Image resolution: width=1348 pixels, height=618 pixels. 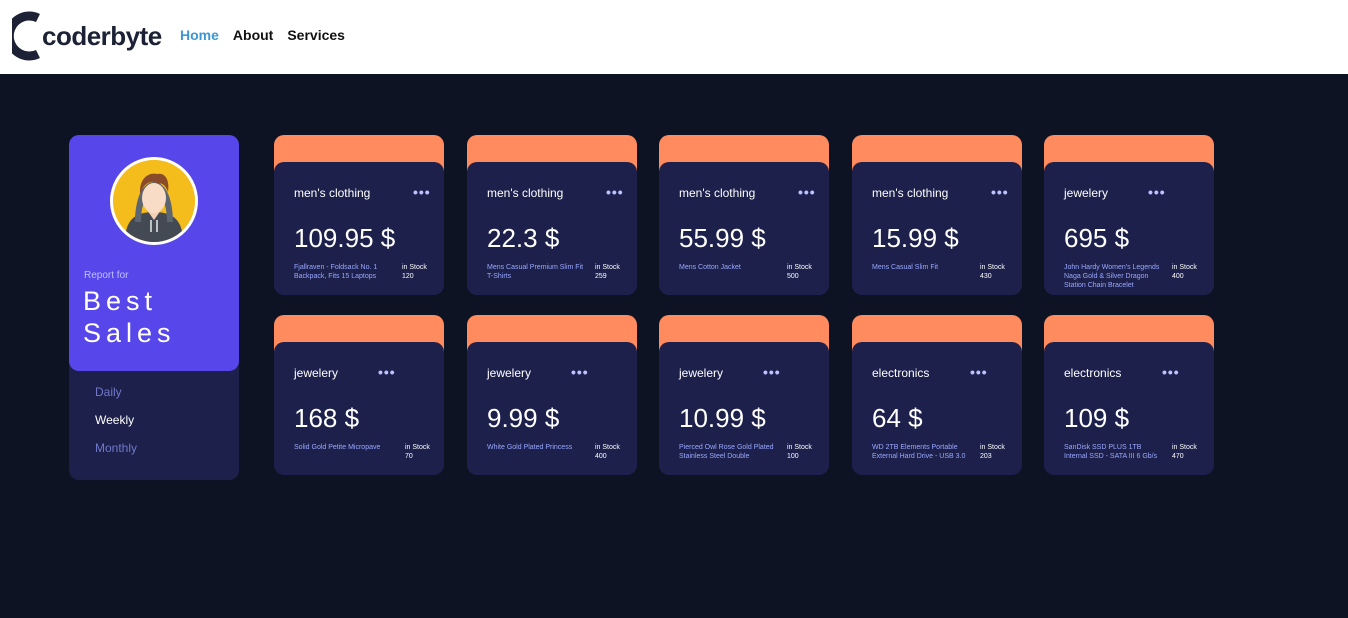 I want to click on period-daily: Daily, so click(x=108, y=392).